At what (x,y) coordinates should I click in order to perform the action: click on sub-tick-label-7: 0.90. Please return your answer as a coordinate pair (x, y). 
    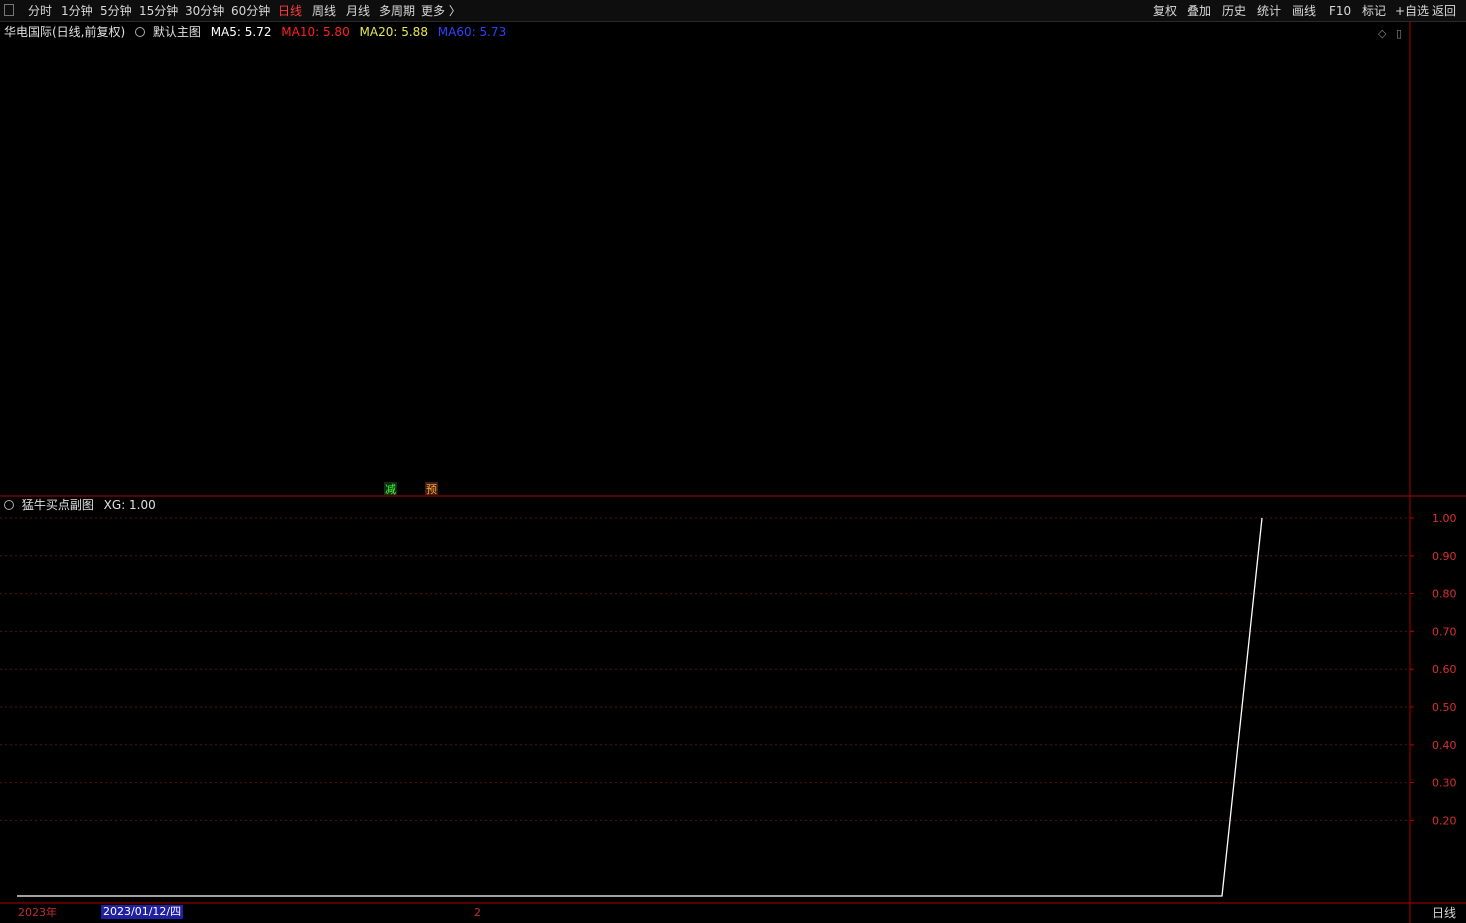
    Looking at the image, I should click on (1444, 556).